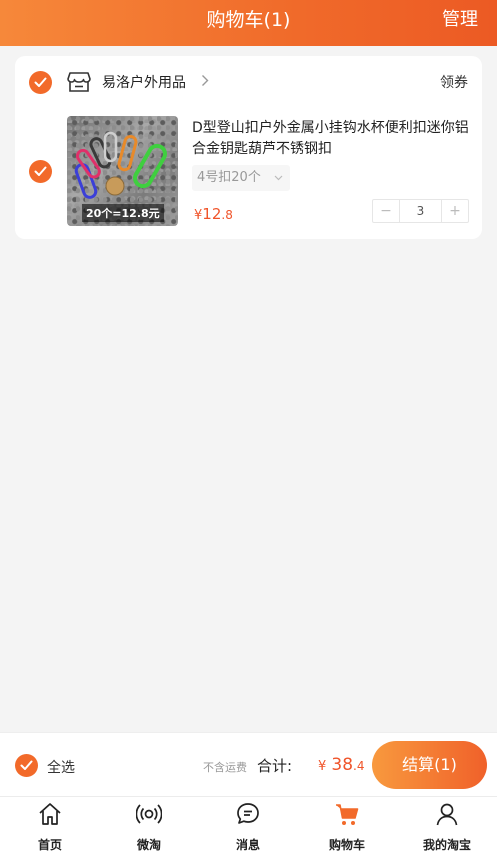  I want to click on coupon-button: 领券, so click(454, 82).